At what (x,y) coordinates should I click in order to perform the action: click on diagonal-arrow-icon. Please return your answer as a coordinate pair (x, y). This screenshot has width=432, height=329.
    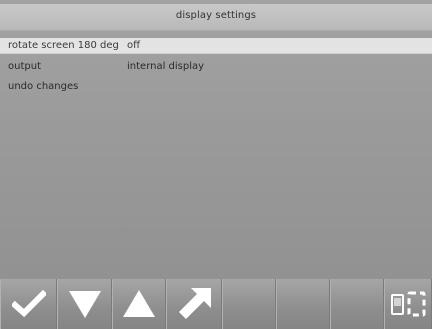
    Looking at the image, I should click on (195, 303).